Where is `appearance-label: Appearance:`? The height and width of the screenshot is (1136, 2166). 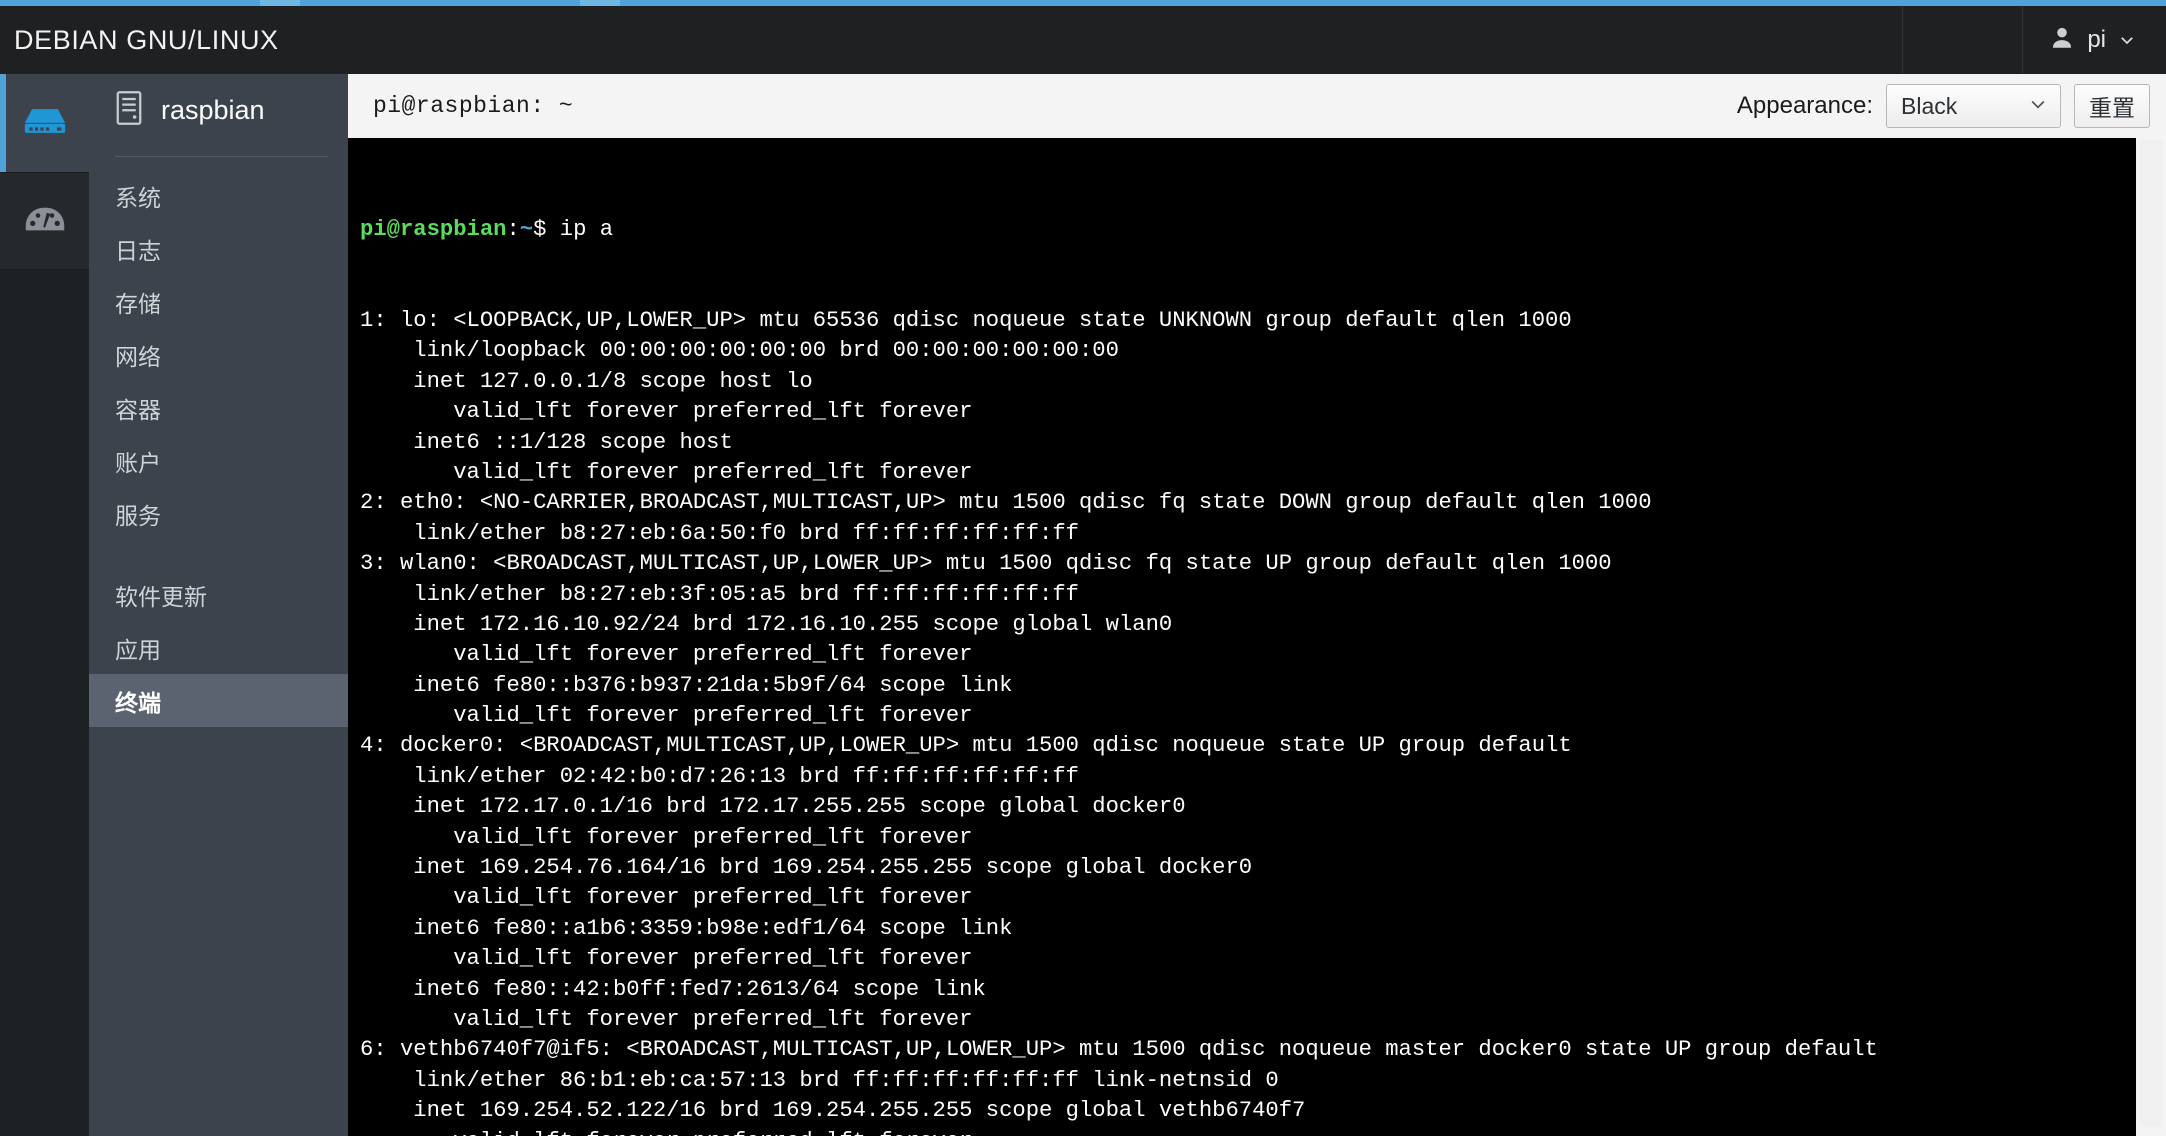 appearance-label: Appearance: is located at coordinates (1804, 105).